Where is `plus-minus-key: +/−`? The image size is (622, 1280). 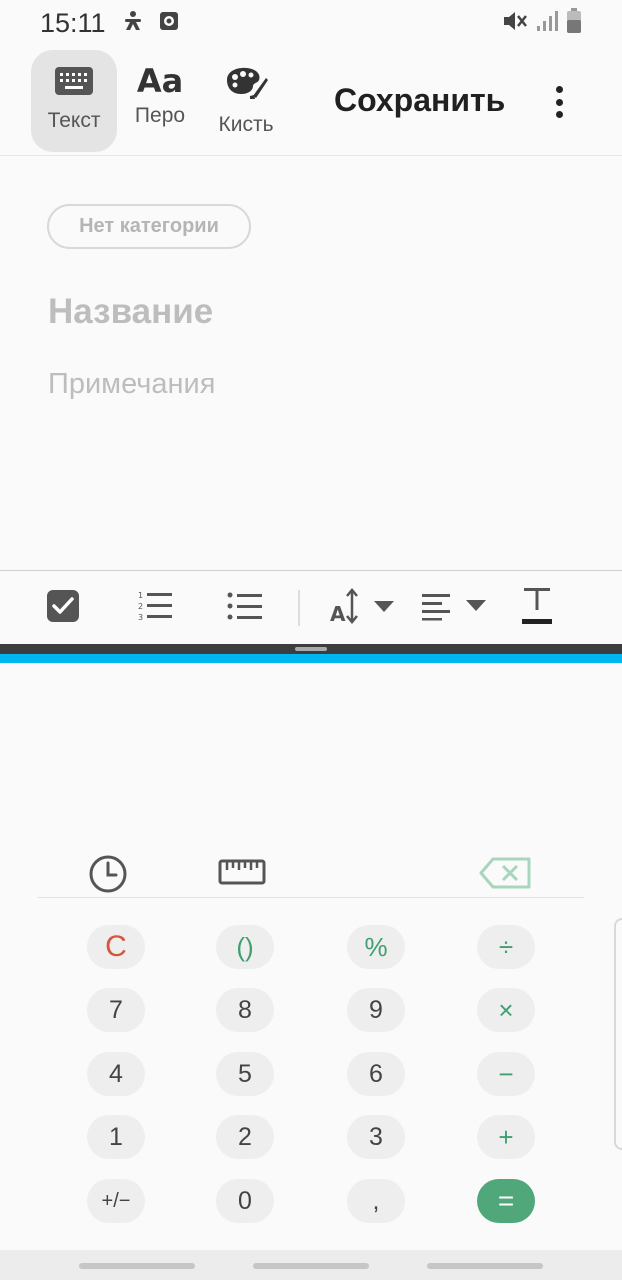 plus-minus-key: +/− is located at coordinates (116, 1201).